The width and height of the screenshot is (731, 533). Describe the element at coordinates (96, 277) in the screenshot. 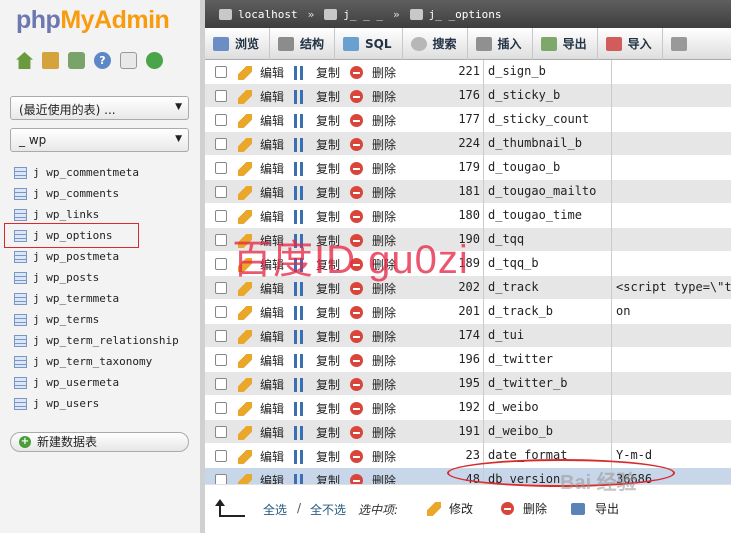

I see `sidebar-table-item: j wp_posts` at that location.